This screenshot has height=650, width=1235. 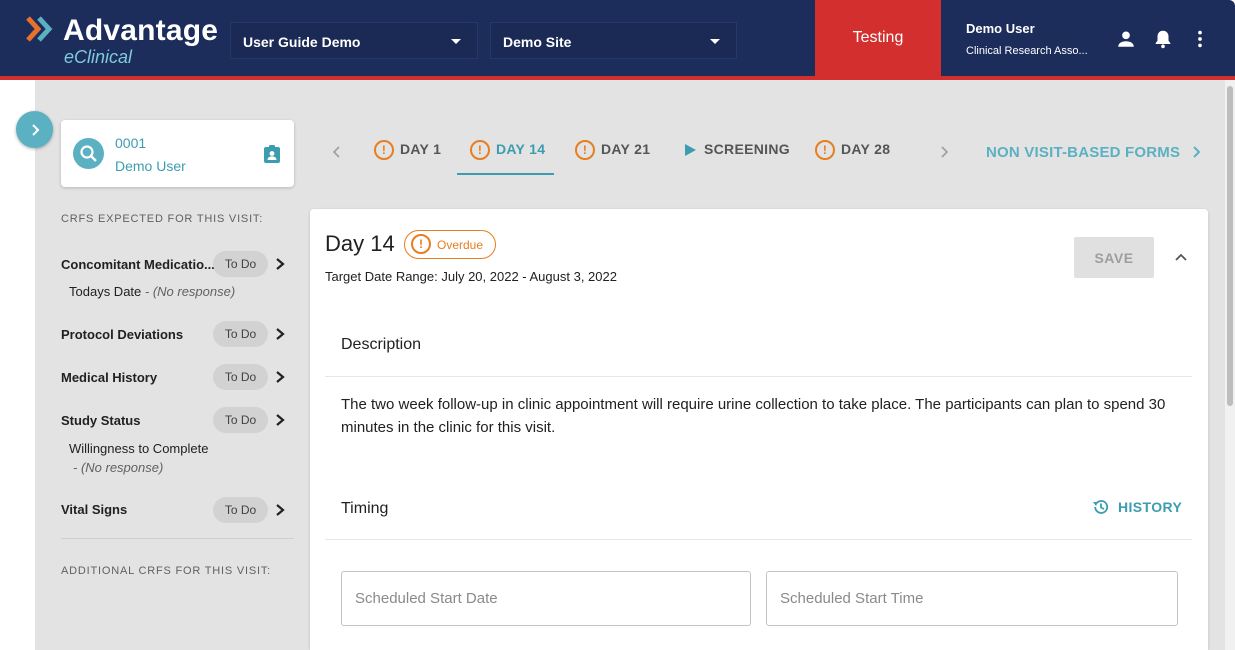 I want to click on status-badge-label: Overdue, so click(x=460, y=244).